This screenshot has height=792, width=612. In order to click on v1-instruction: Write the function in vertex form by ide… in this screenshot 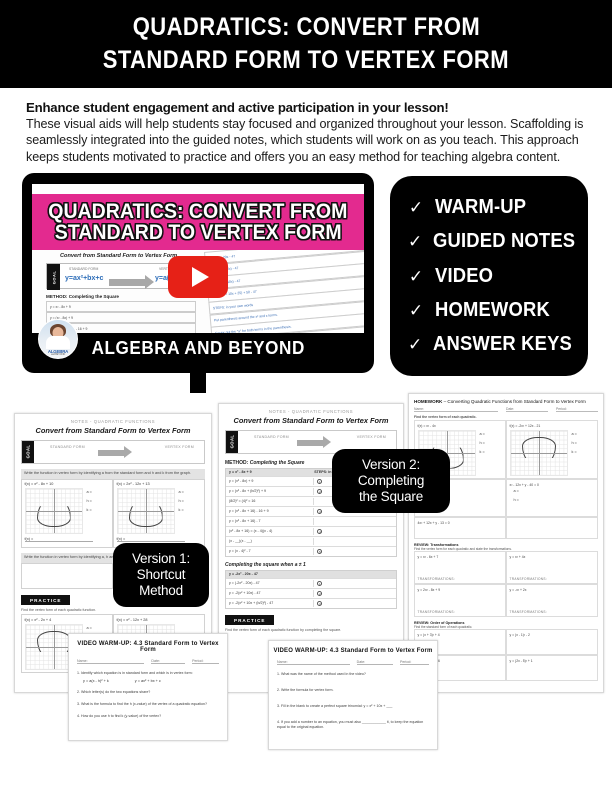, I will do `click(113, 473)`.